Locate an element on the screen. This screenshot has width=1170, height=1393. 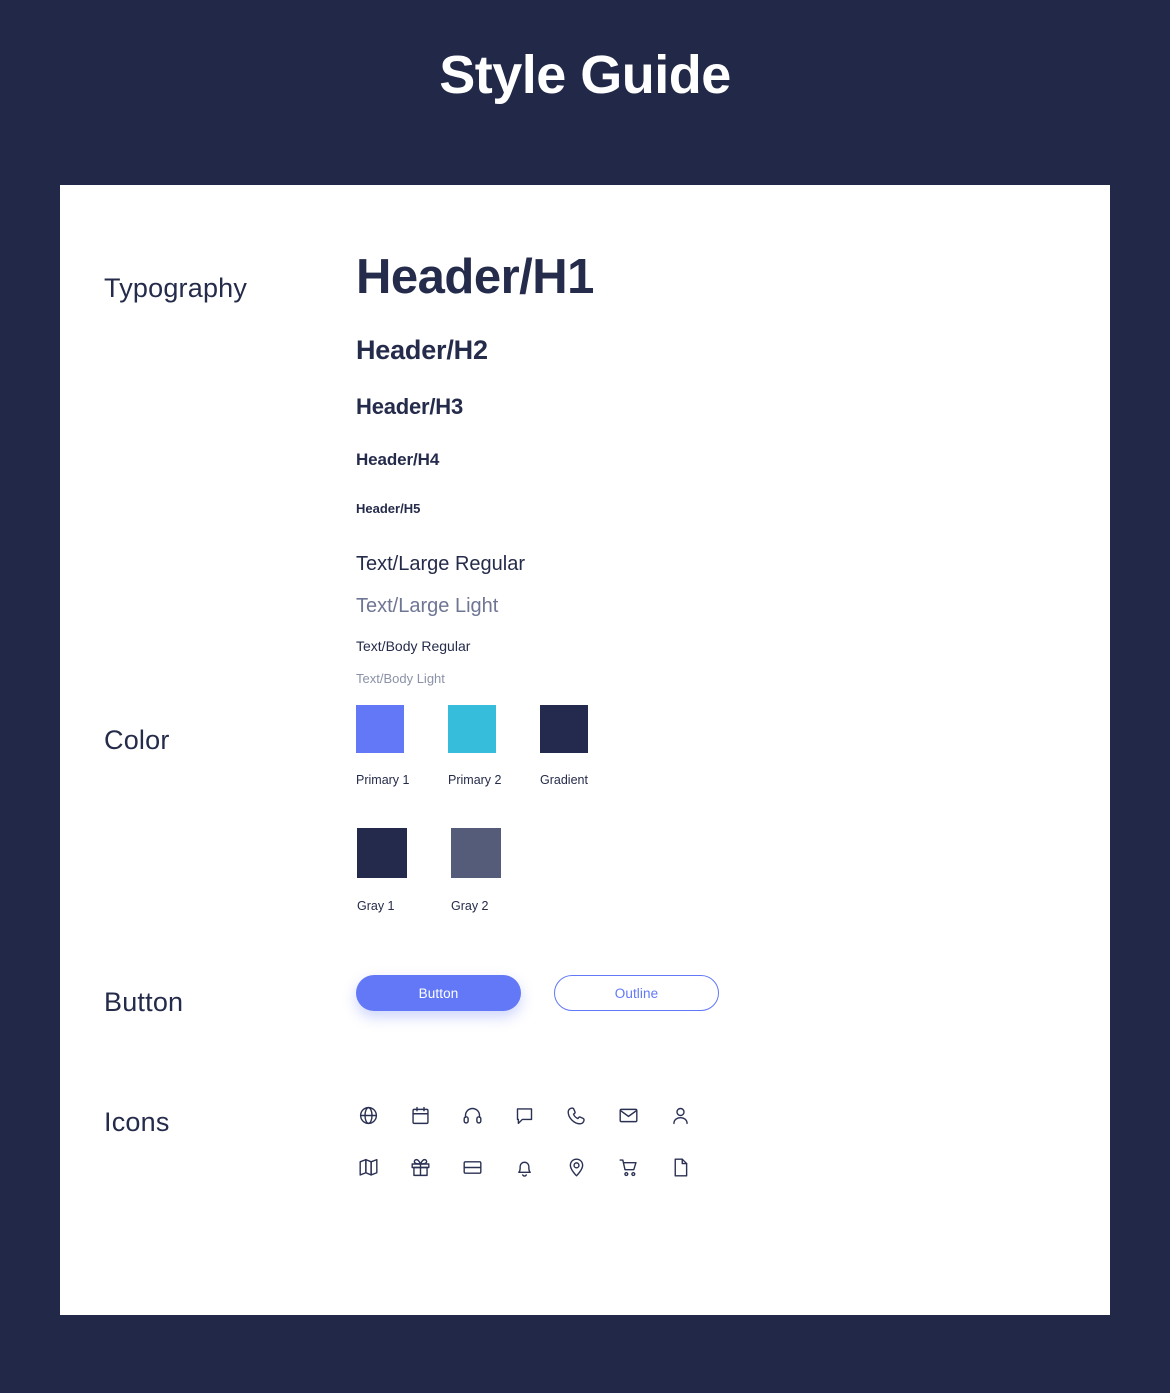
section-label-color: Color is located at coordinates (137, 740).